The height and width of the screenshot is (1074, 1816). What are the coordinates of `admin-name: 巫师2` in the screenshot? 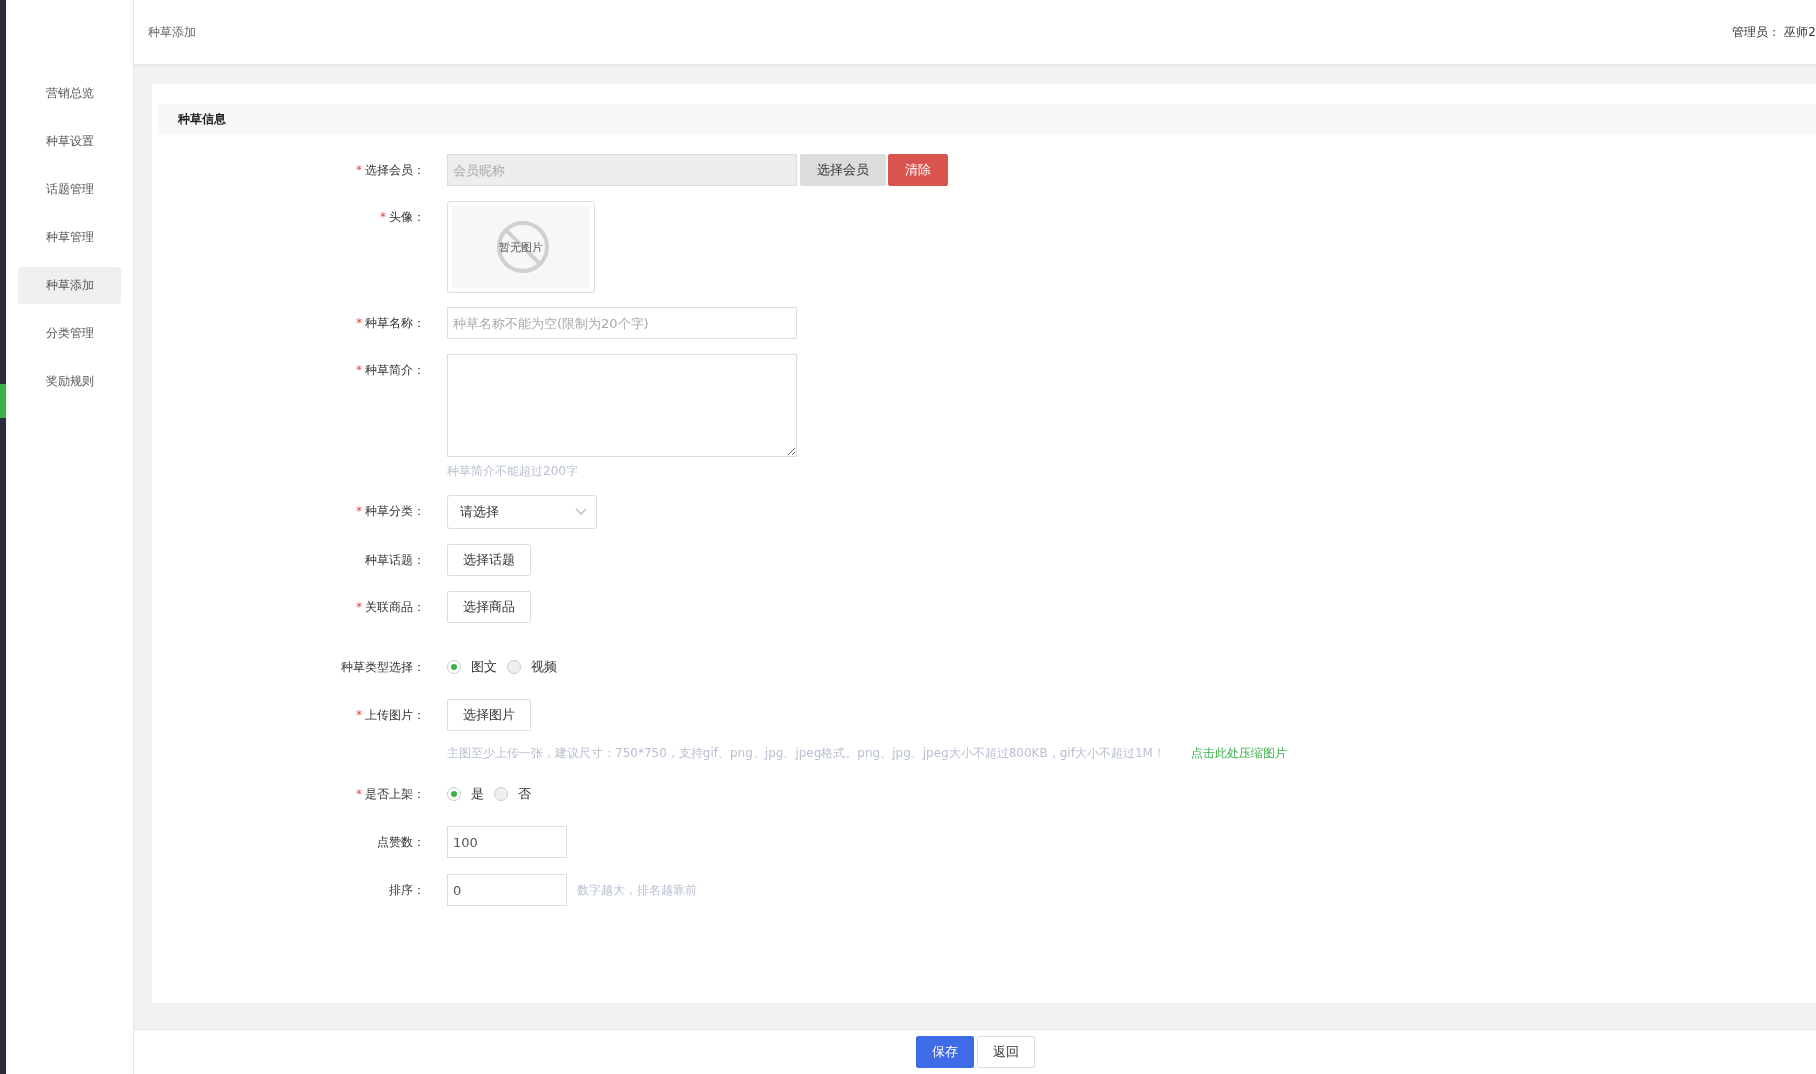 It's located at (1800, 32).